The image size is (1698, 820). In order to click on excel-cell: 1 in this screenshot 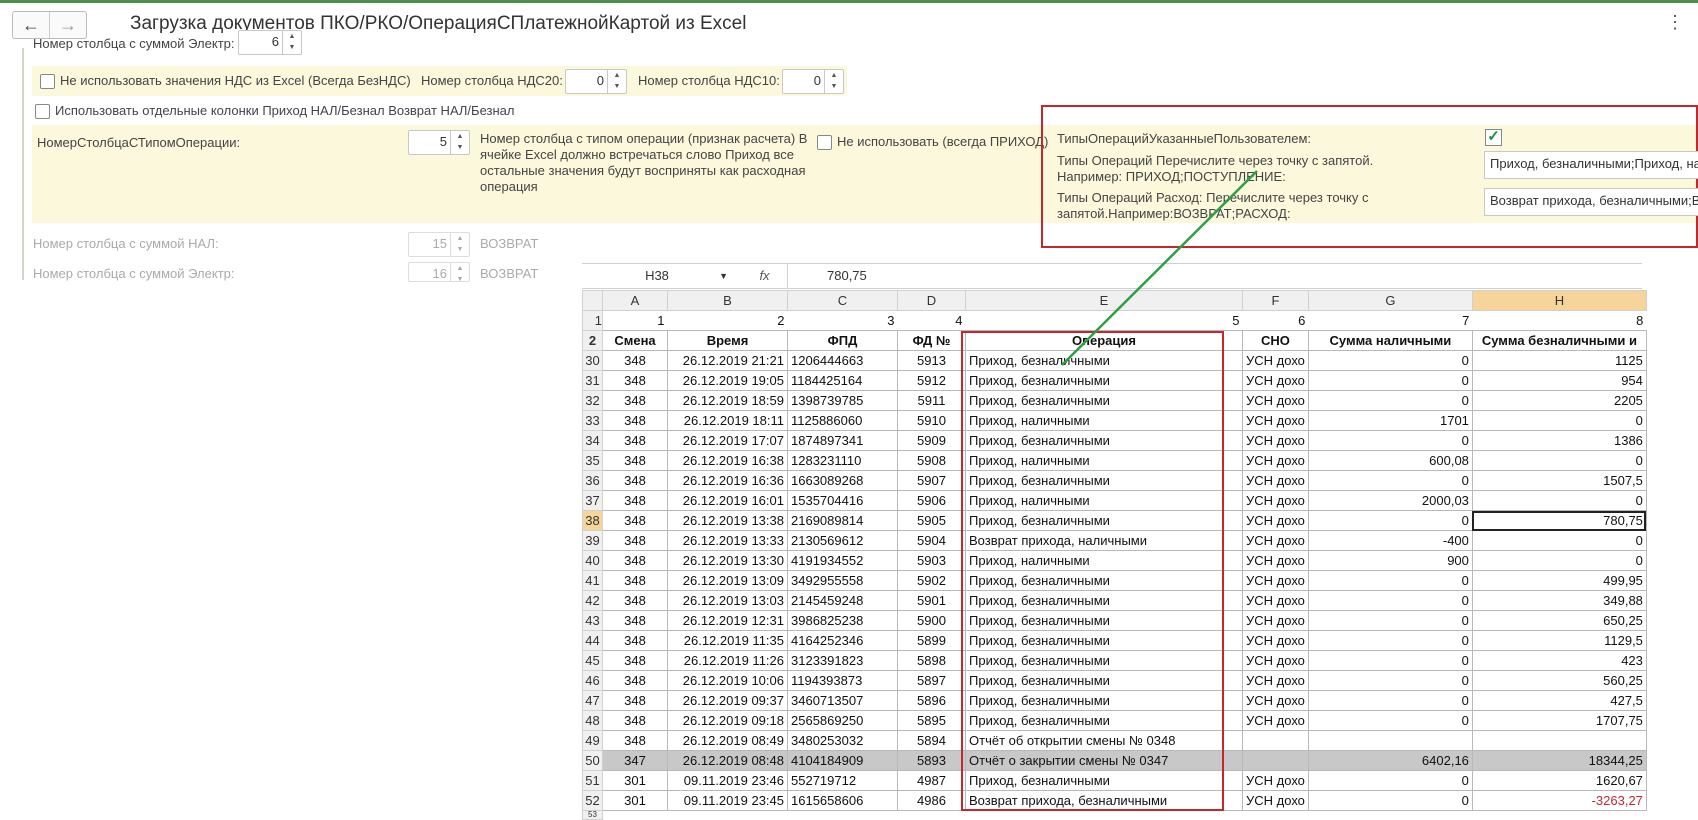, I will do `click(635, 321)`.